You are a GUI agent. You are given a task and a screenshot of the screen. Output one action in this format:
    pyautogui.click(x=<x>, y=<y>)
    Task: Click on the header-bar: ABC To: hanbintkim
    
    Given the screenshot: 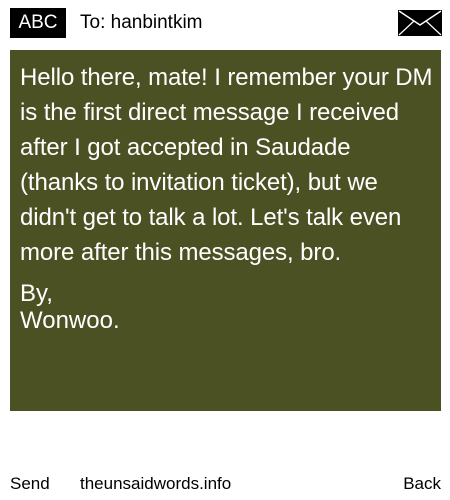 What is the action you would take?
    pyautogui.click(x=225, y=23)
    